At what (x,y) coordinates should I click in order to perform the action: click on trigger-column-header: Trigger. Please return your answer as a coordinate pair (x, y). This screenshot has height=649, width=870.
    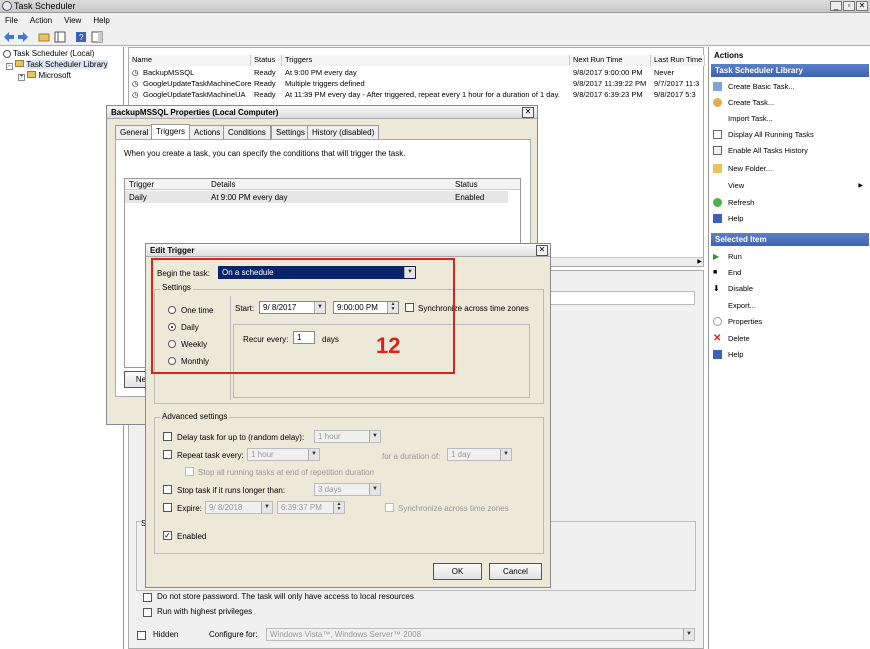
    Looking at the image, I should click on (141, 184).